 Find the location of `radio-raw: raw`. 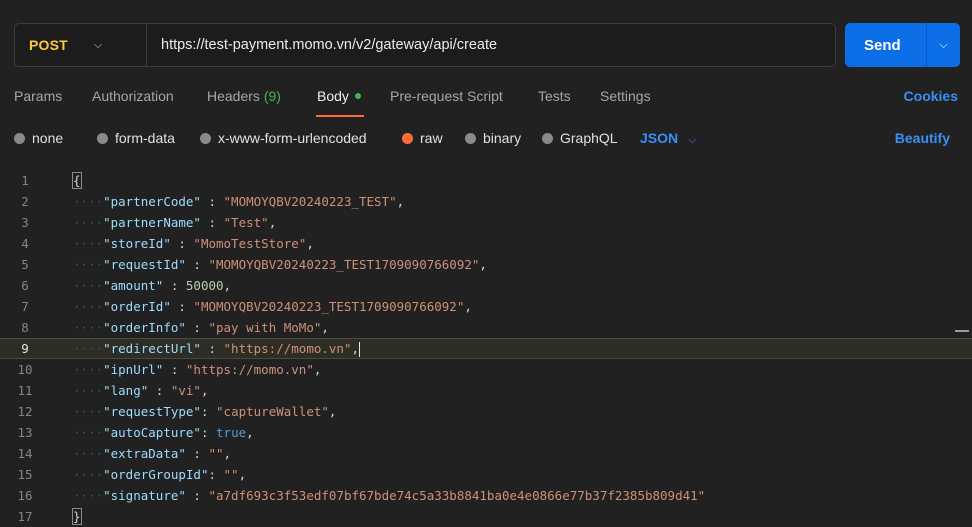

radio-raw: raw is located at coordinates (422, 138).